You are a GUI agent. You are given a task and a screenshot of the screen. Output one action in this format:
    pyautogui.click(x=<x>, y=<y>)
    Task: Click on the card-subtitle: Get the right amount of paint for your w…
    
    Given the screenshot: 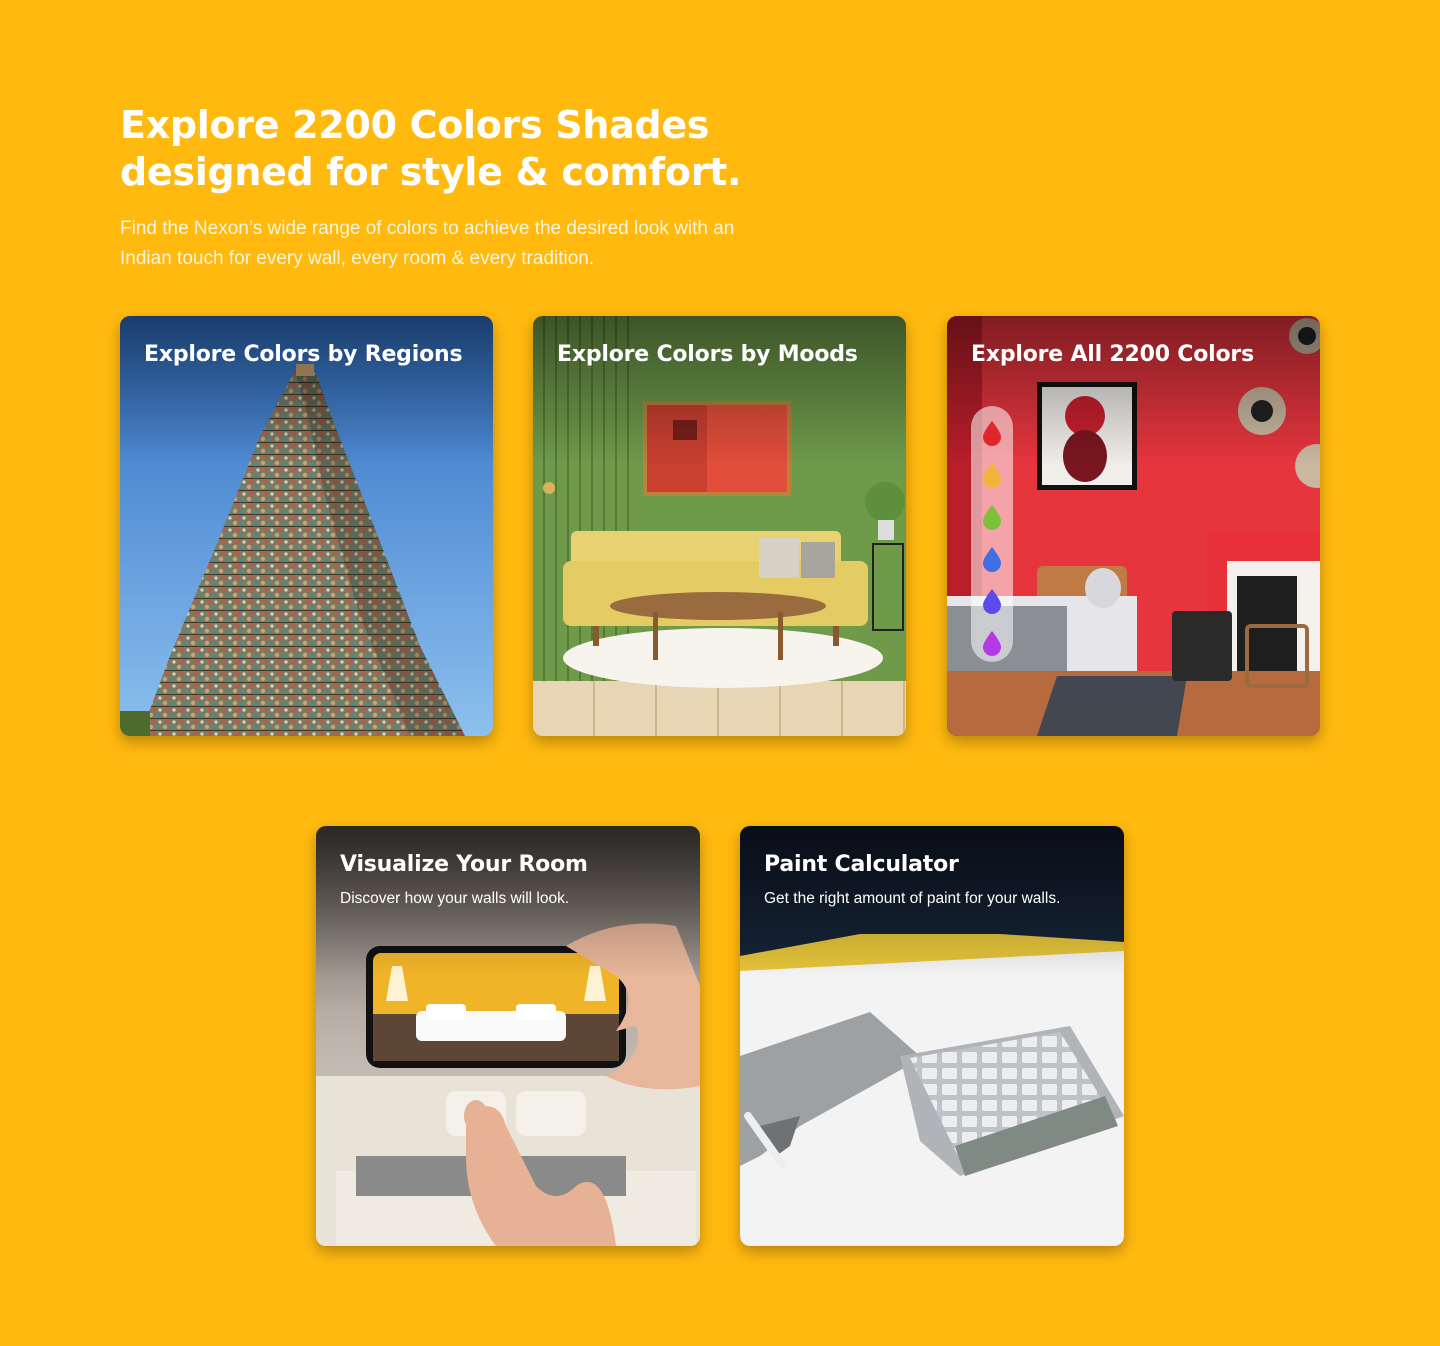 What is the action you would take?
    pyautogui.click(x=912, y=898)
    